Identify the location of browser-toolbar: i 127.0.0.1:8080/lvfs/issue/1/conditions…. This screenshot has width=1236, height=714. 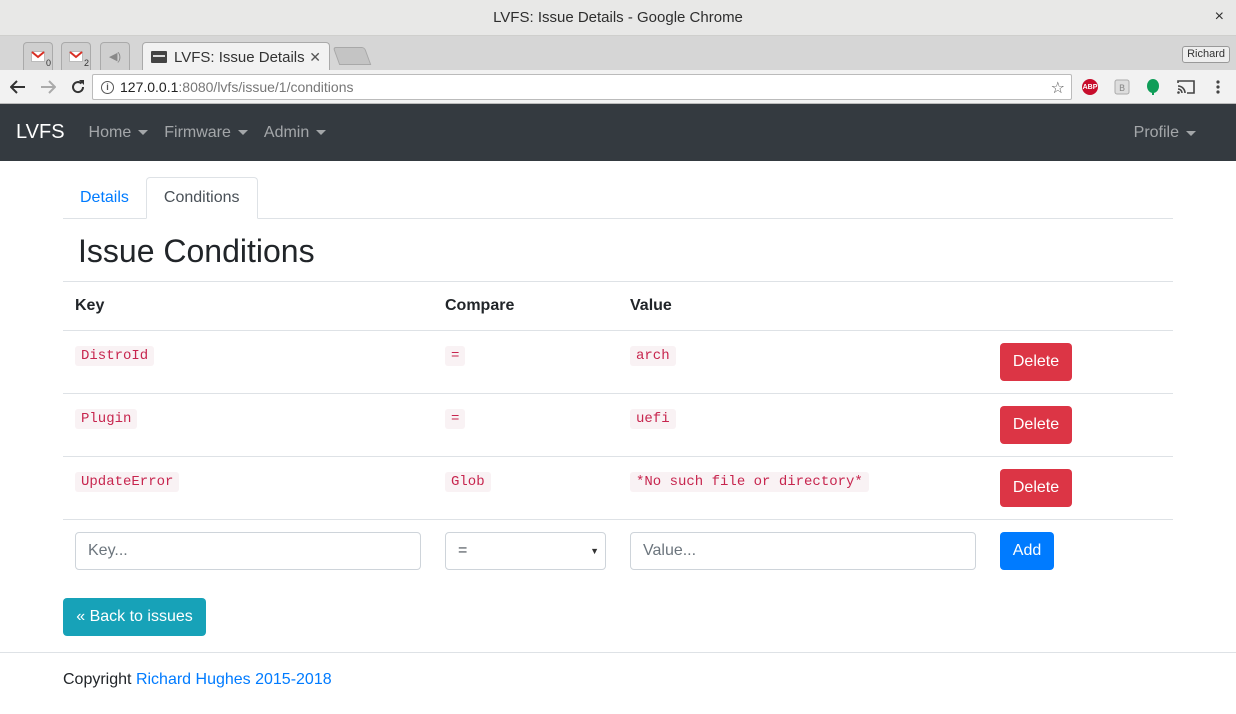
(618, 87).